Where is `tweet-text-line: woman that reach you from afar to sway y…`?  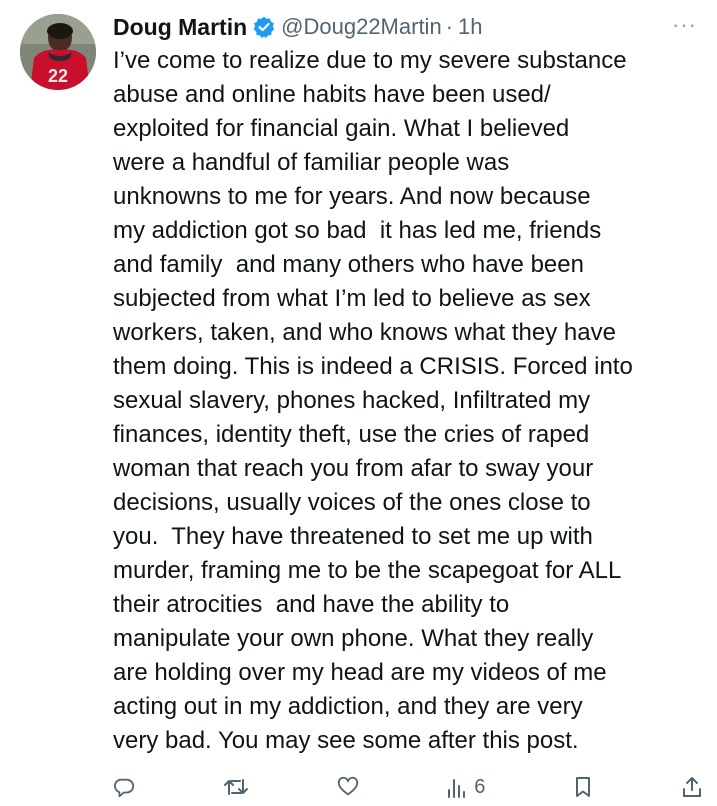
tweet-text-line: woman that reach you from afar to sway y… is located at coordinates (353, 468).